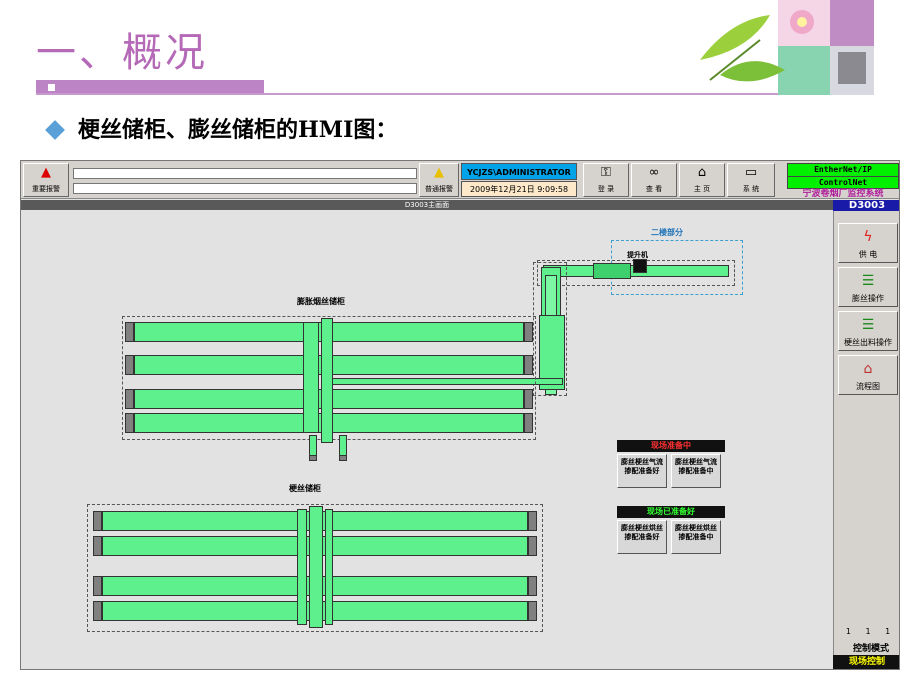 The image size is (920, 690). Describe the element at coordinates (696, 471) in the screenshot. I see `status-air-preparing: 膨丝梗丝气流掺配准备中` at that location.